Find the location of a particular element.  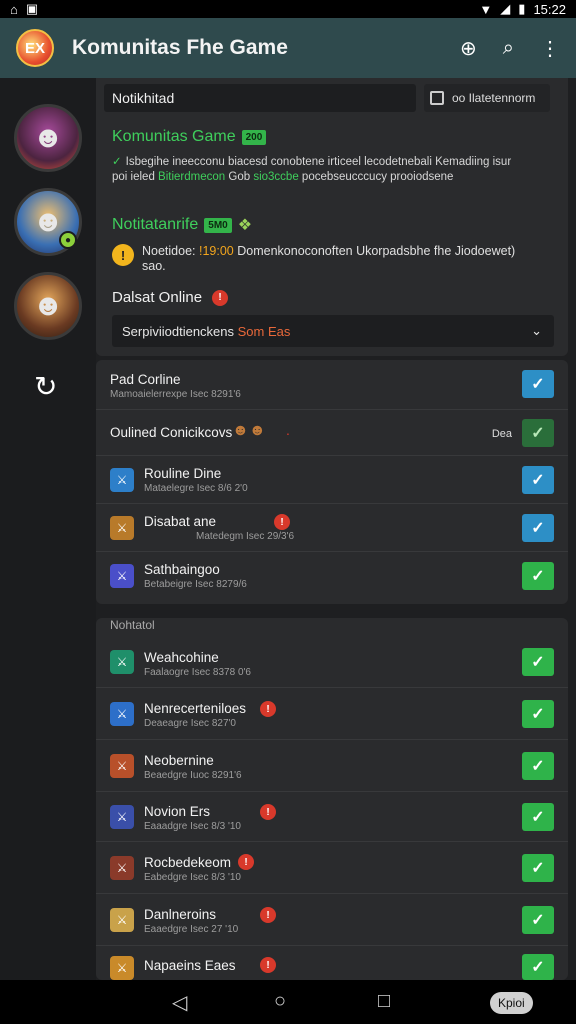

refresh-icon: ↻ is located at coordinates (45, 386).